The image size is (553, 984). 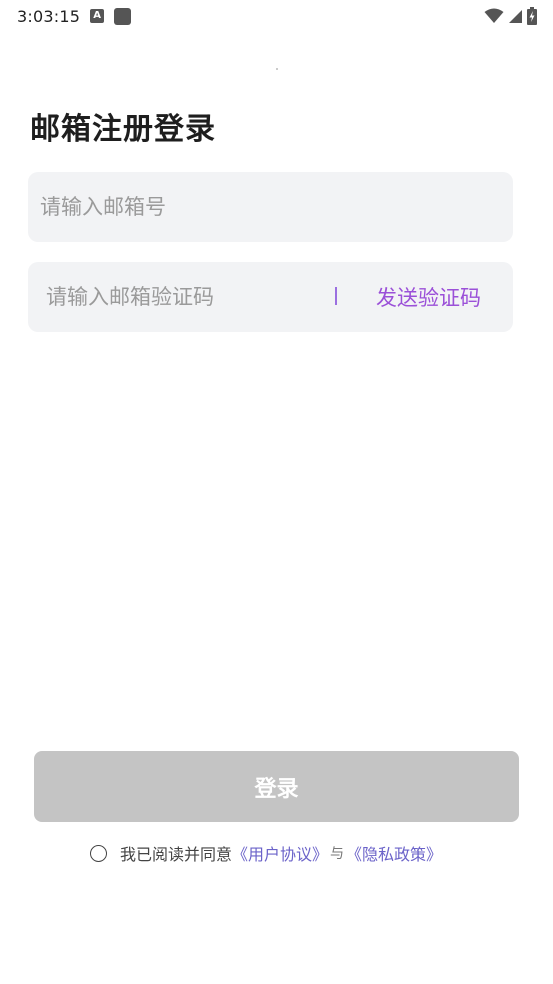 What do you see at coordinates (123, 16) in the screenshot?
I see `notification-app-icon` at bounding box center [123, 16].